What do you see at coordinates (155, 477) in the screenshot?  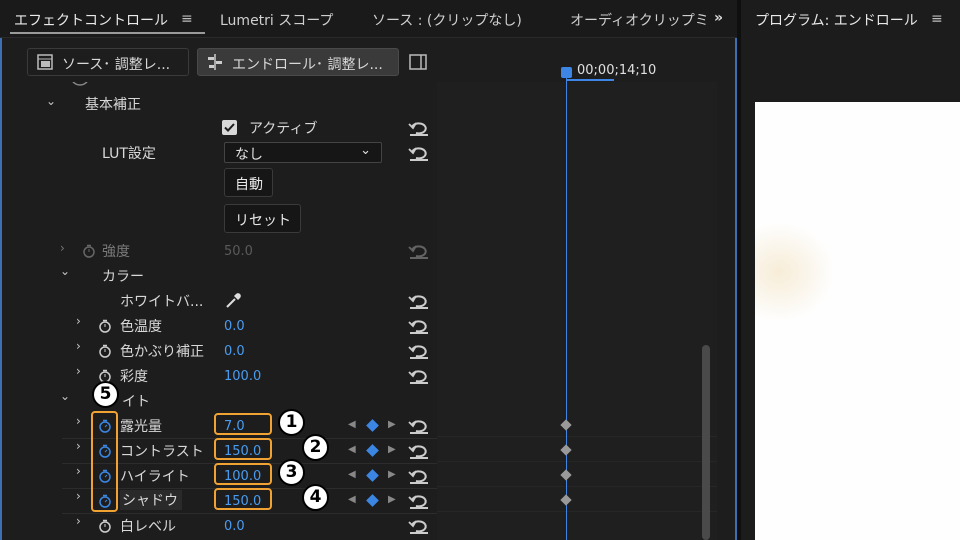 I see `highlights-label: ハイライト` at bounding box center [155, 477].